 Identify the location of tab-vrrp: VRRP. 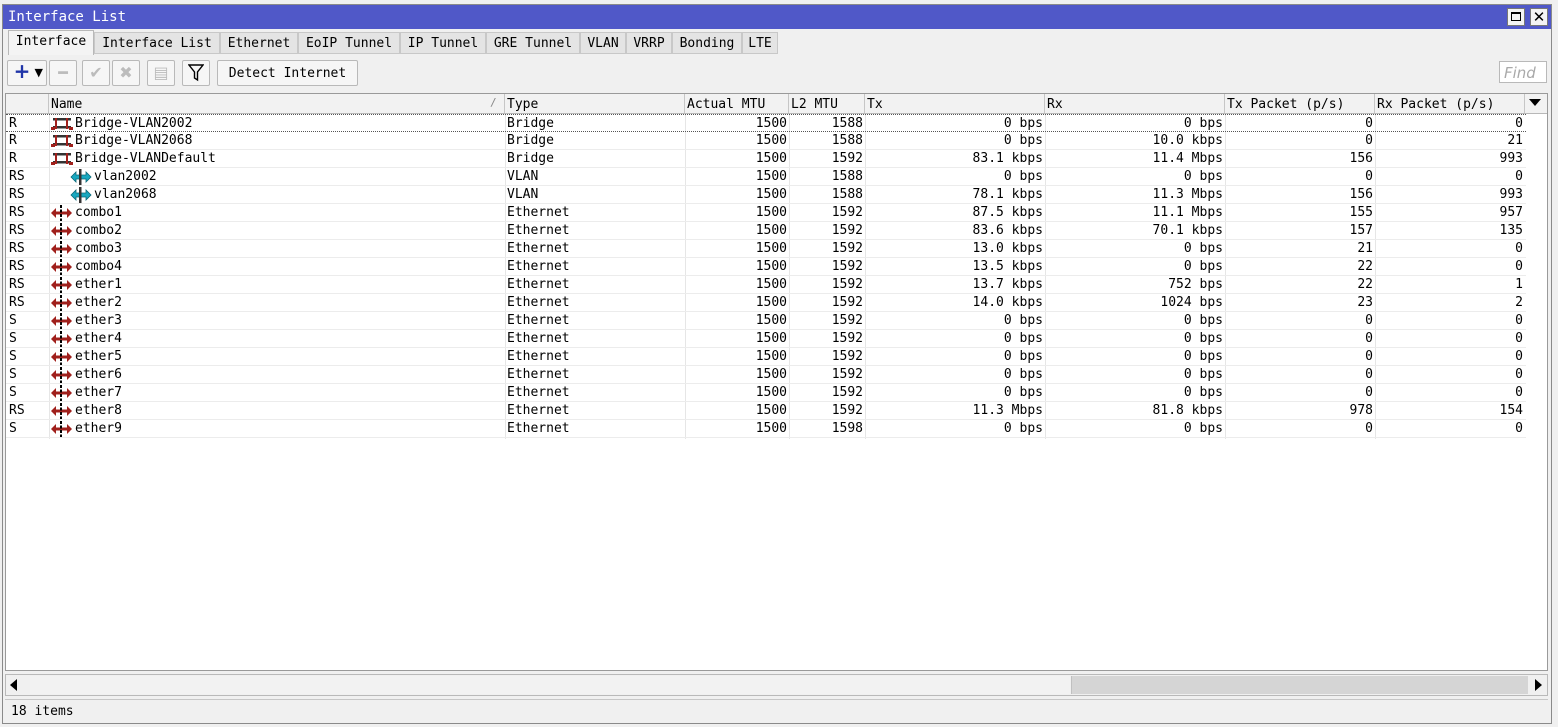
(649, 43).